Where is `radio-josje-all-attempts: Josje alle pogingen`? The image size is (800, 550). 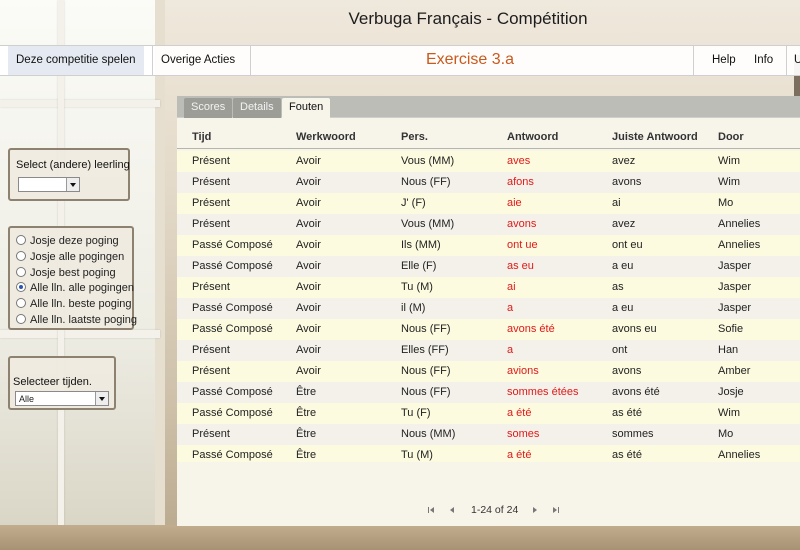 radio-josje-all-attempts: Josje alle pogingen is located at coordinates (70, 257).